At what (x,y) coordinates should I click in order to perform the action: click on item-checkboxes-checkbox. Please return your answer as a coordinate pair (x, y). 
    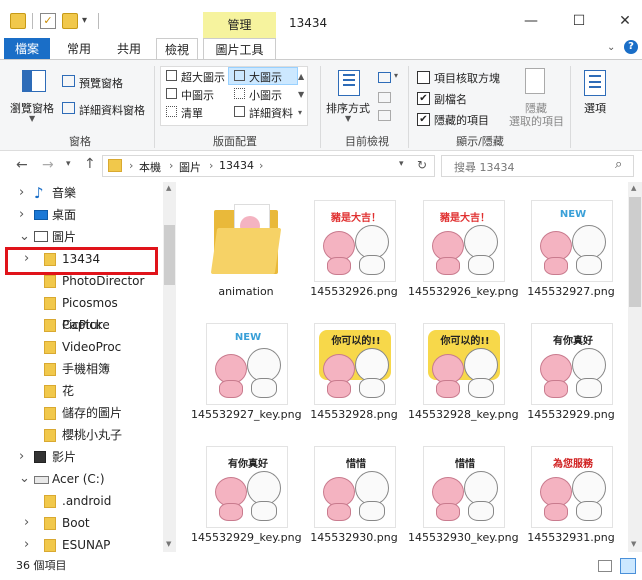
    Looking at the image, I should click on (423, 77).